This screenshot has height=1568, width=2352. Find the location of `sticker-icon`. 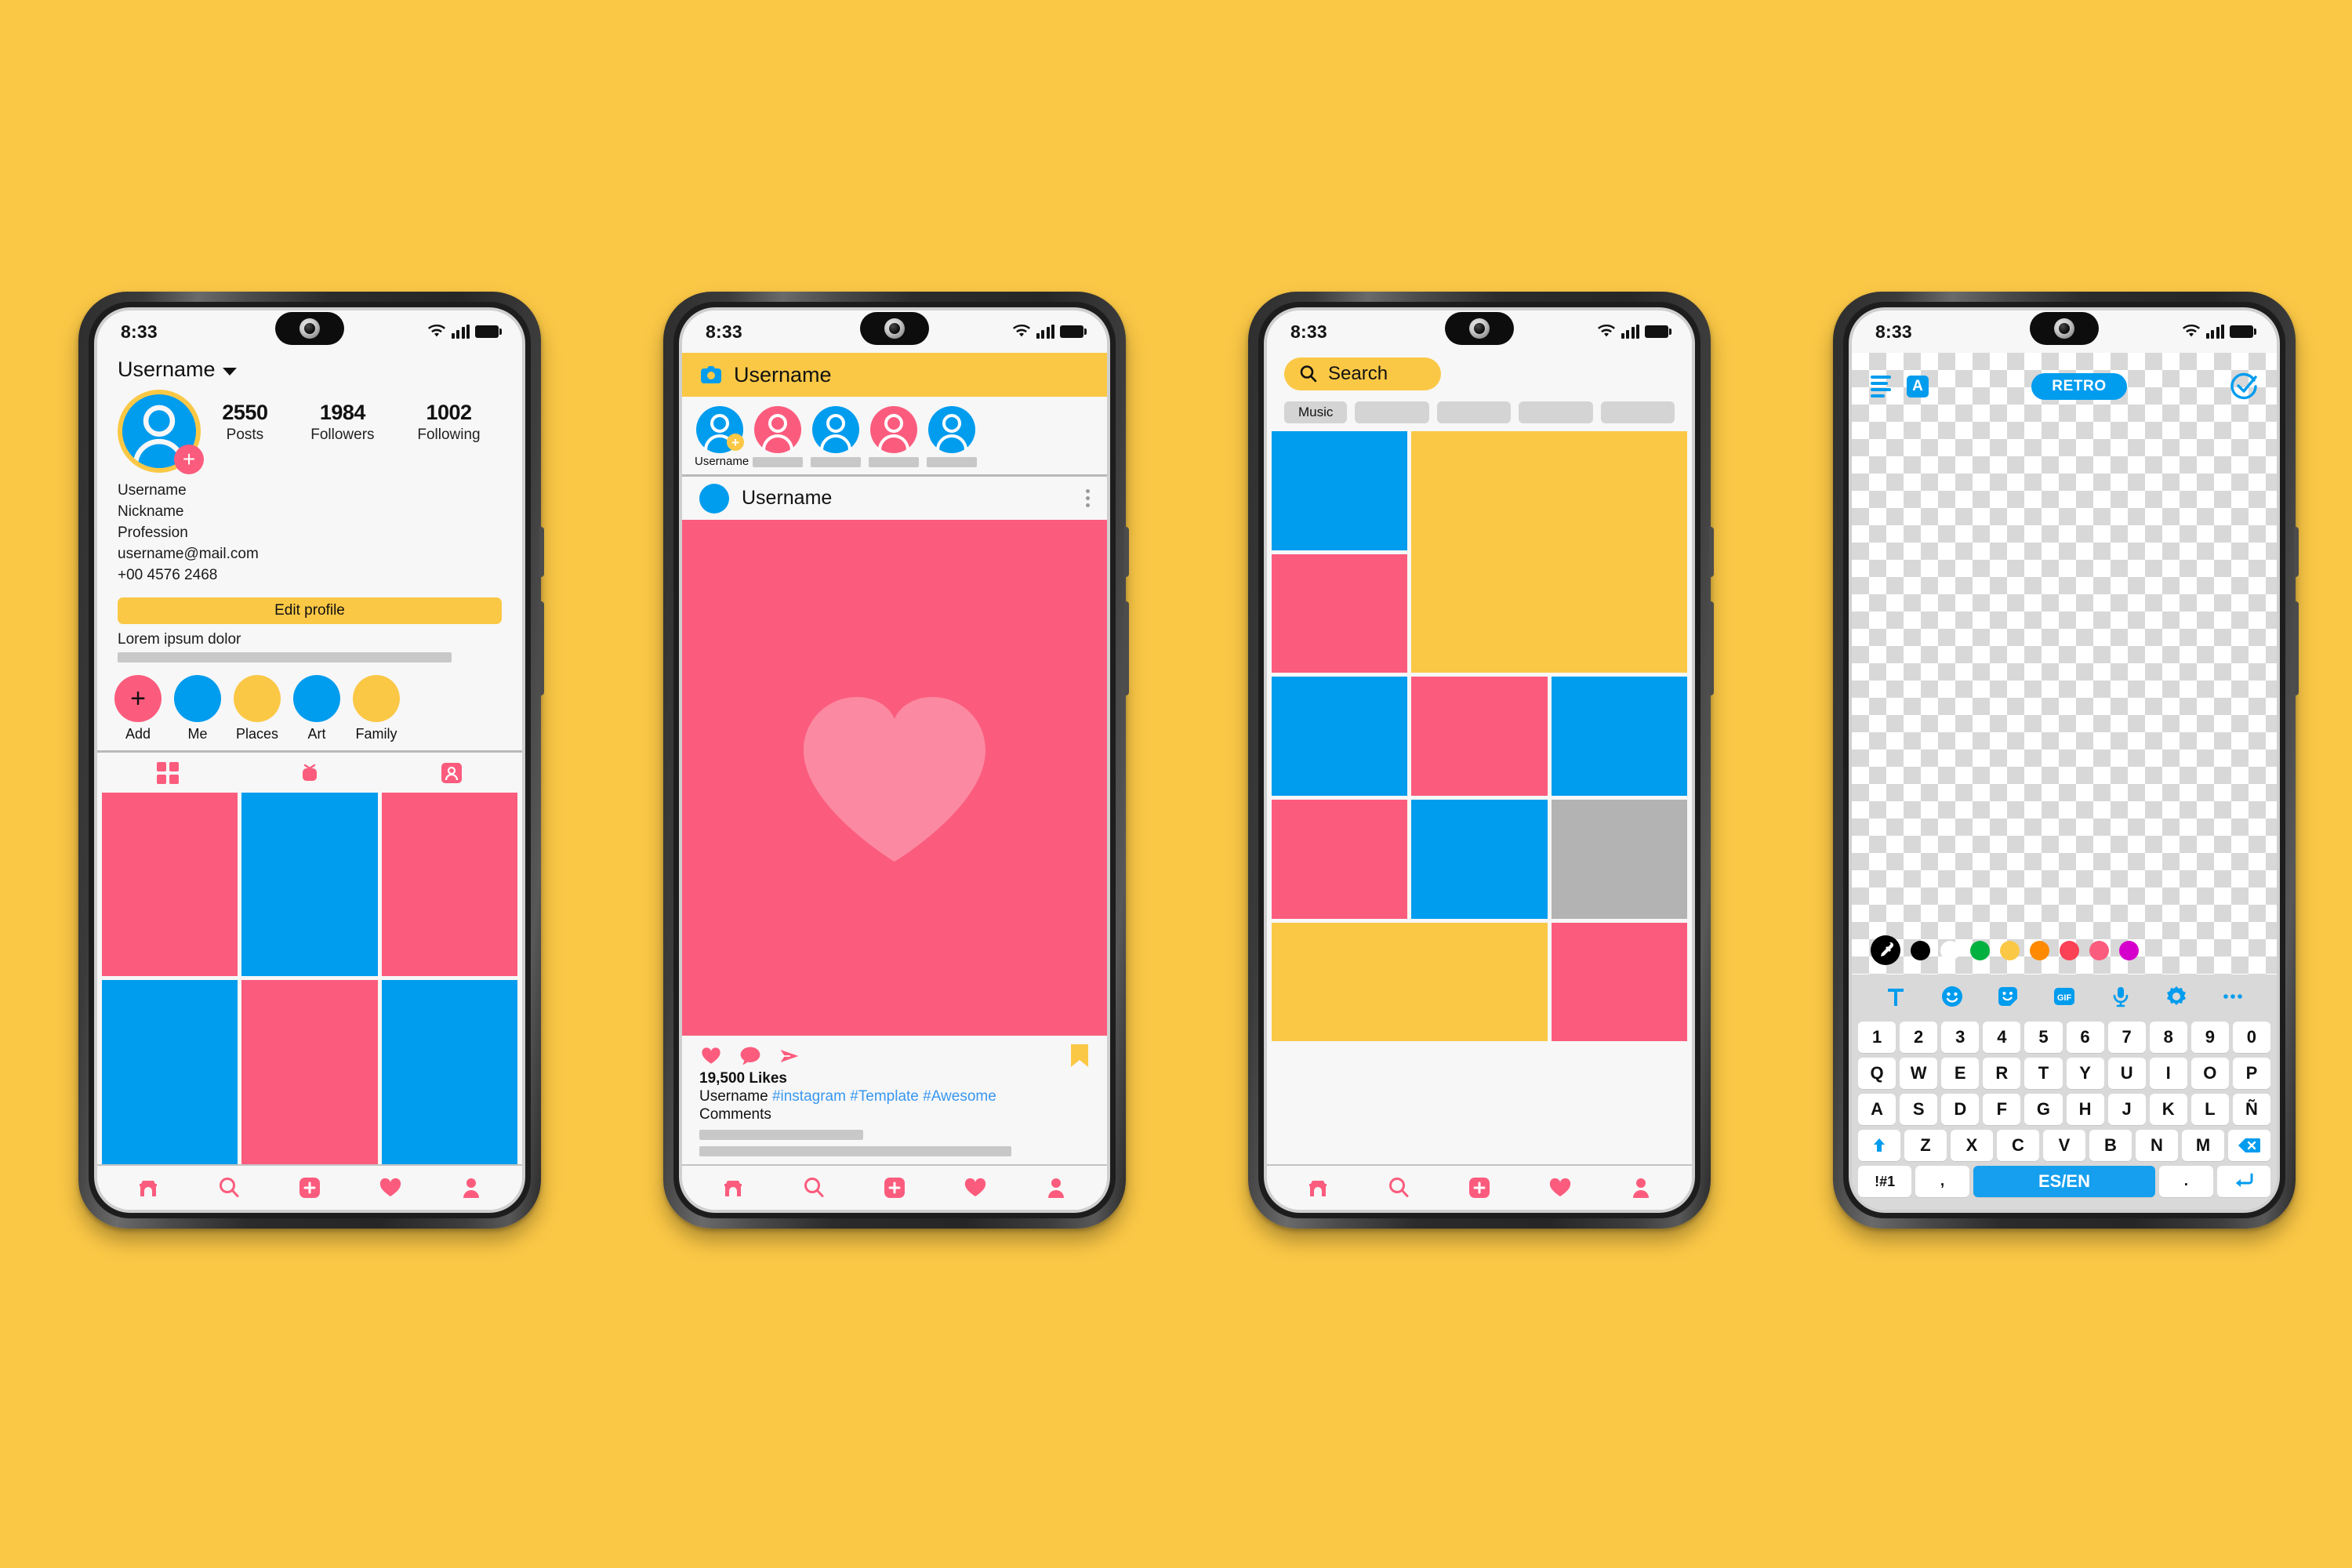

sticker-icon is located at coordinates (2008, 997).